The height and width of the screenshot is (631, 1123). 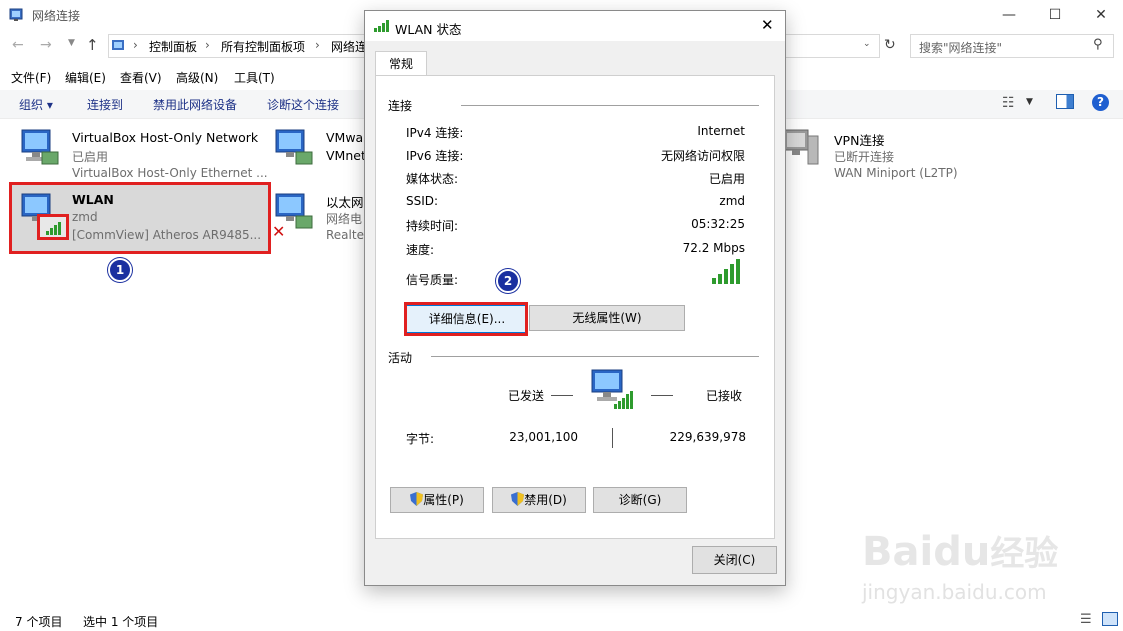 I want to click on details-view-icon: ☰, so click(x=1086, y=619).